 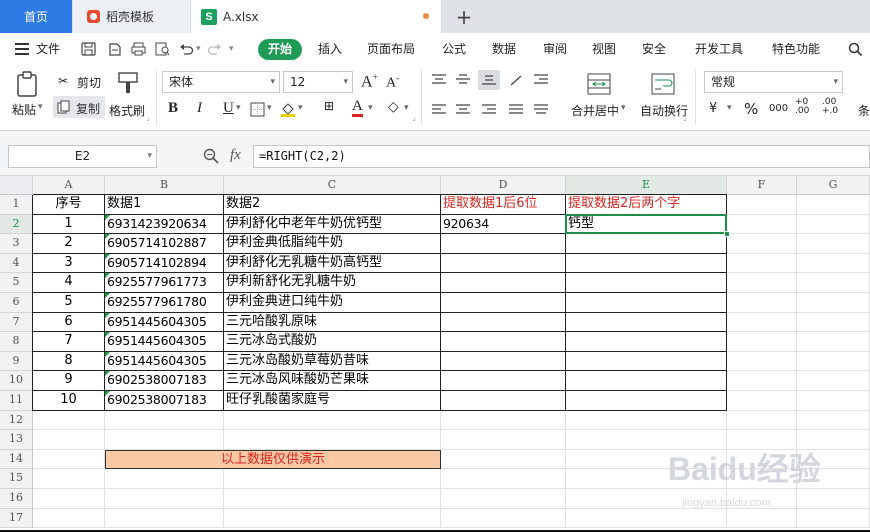 I want to click on quick-access-dropdown-icon: ▾, so click(x=231, y=49).